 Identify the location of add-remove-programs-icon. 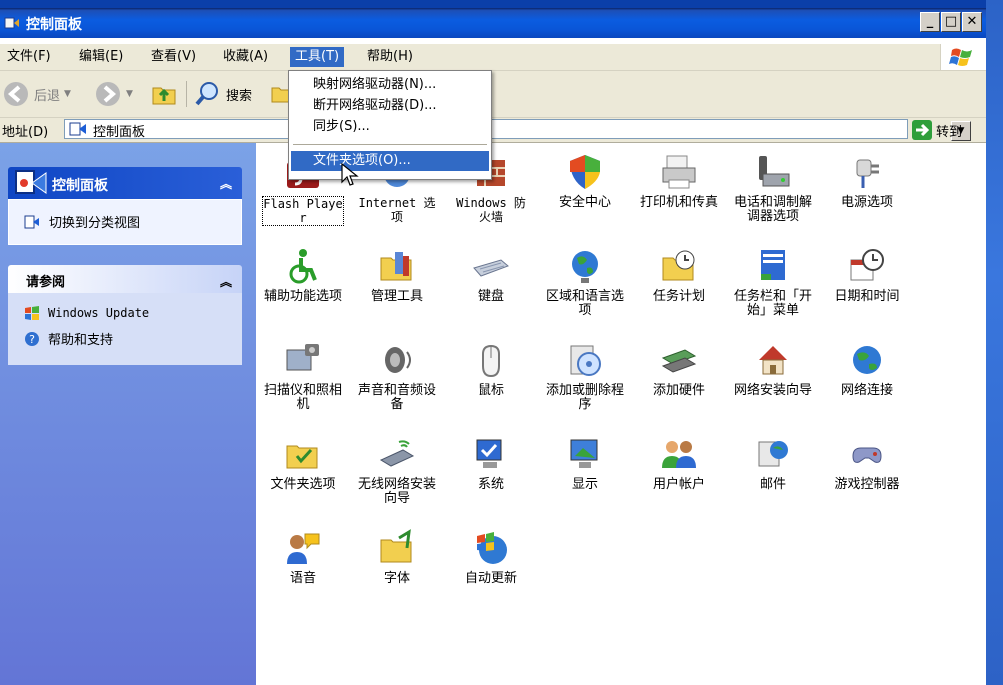
(585, 360).